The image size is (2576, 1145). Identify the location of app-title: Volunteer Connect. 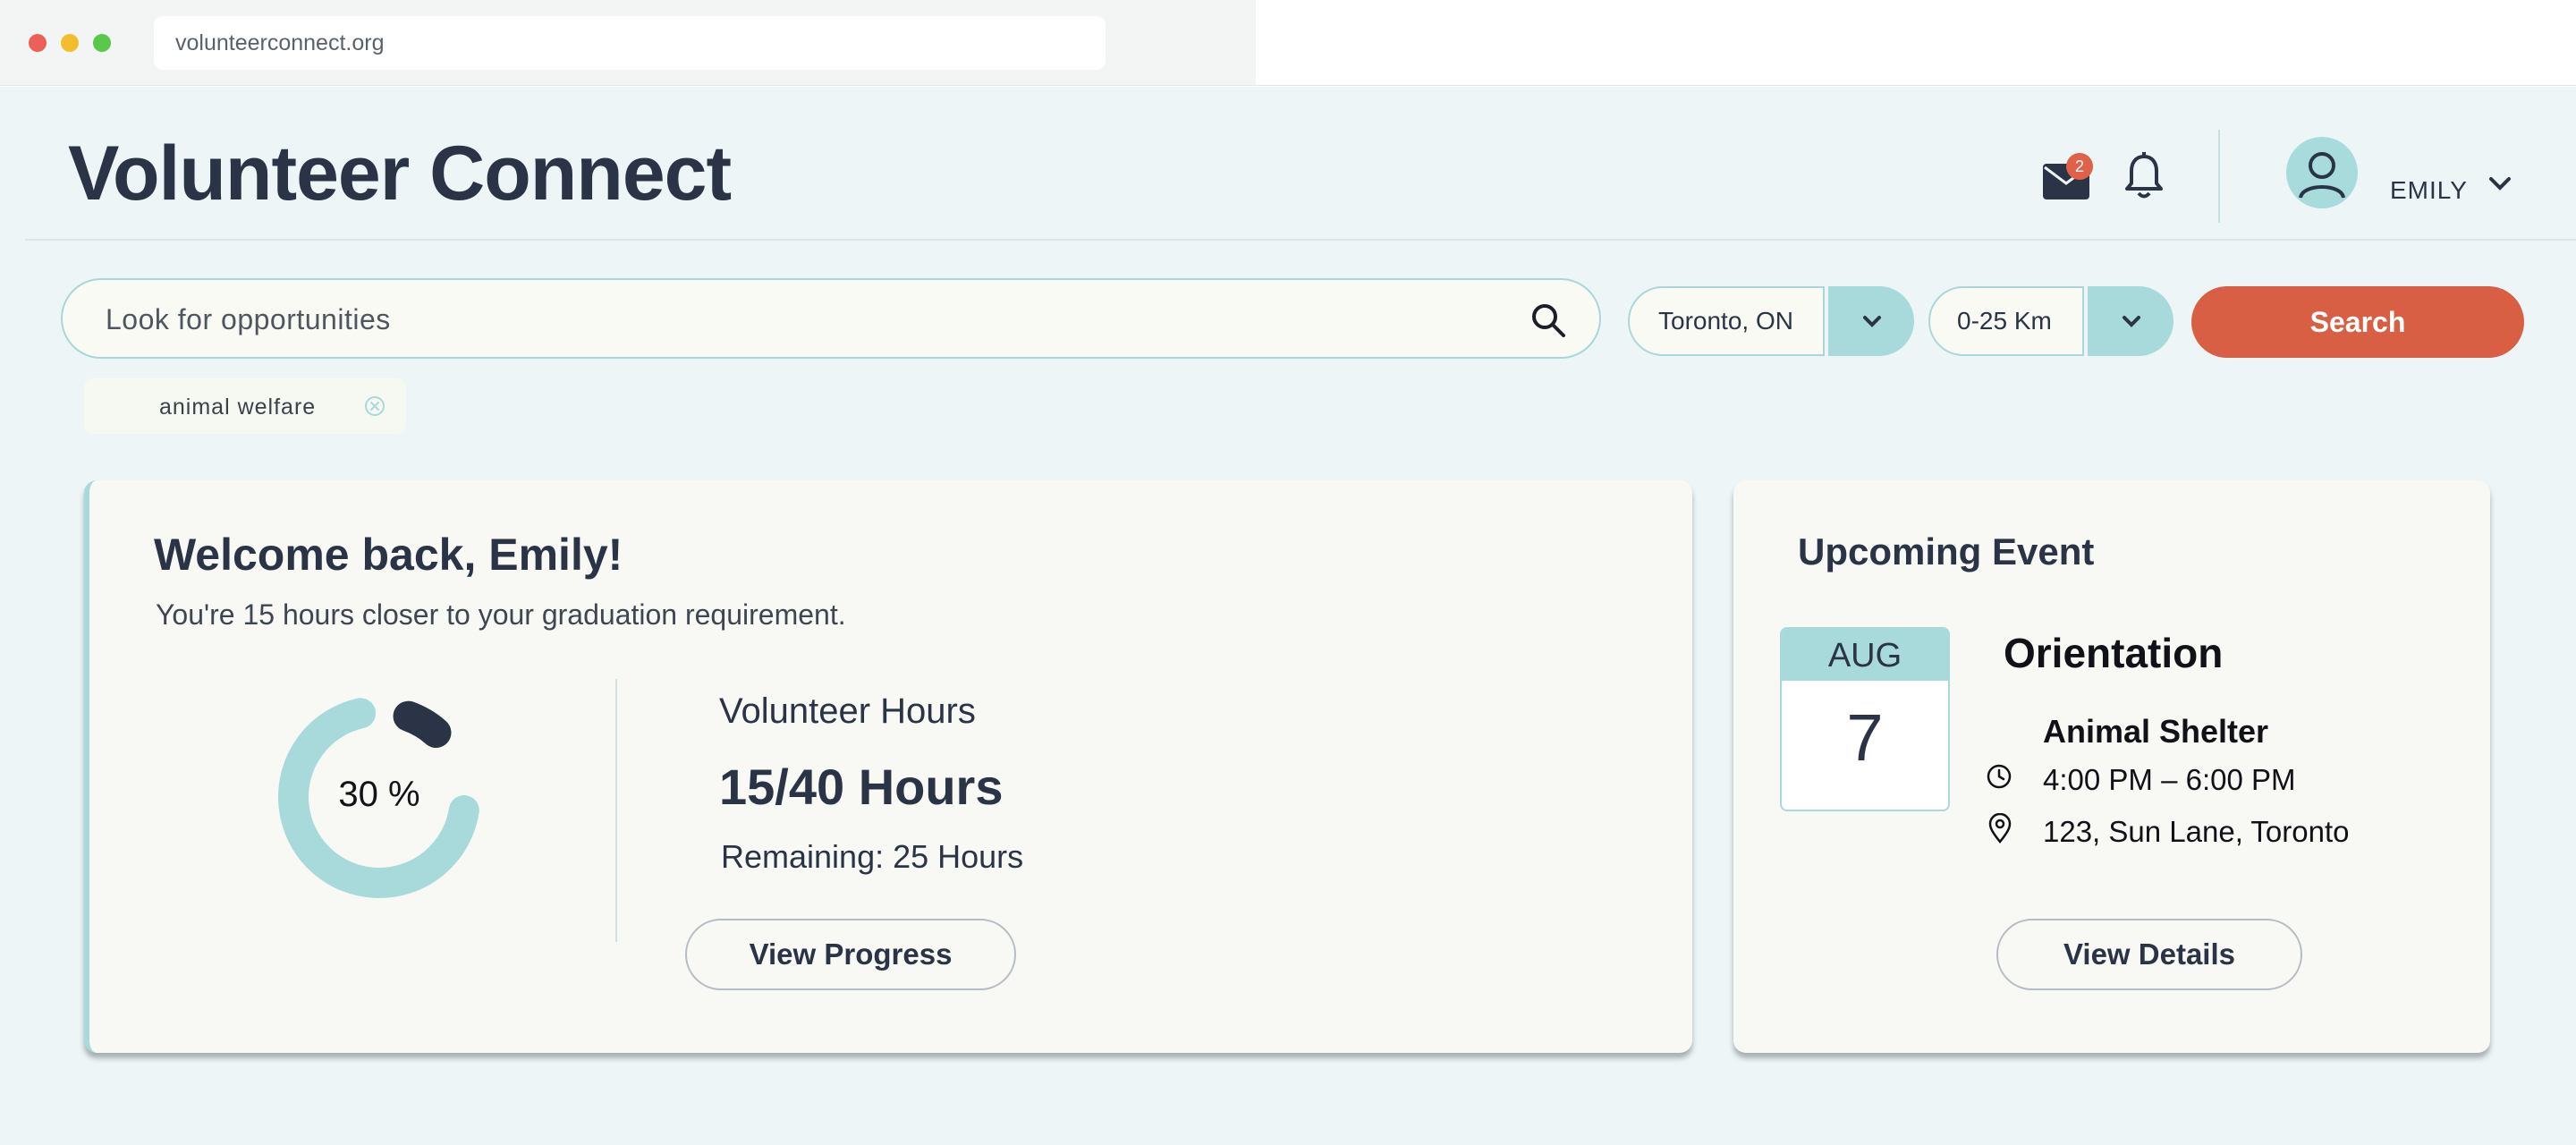
(400, 173).